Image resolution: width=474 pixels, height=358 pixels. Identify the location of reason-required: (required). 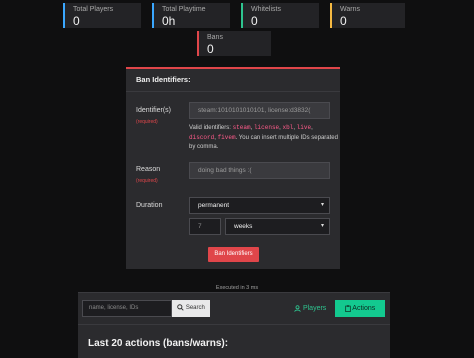
(147, 181).